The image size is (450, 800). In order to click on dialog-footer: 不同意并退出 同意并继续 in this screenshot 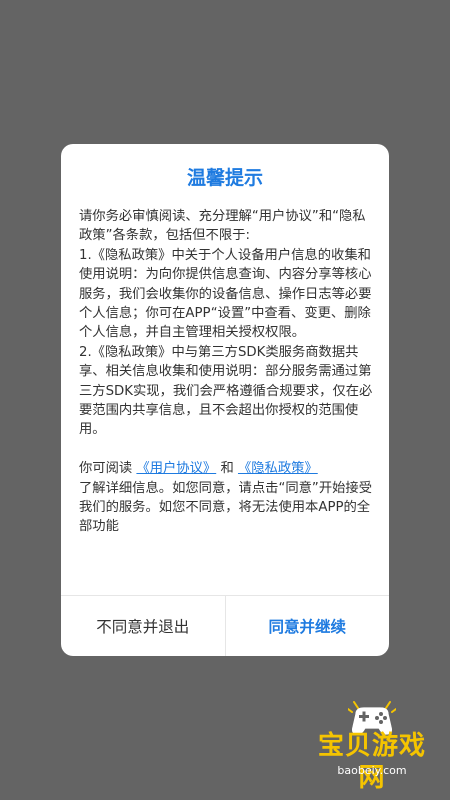, I will do `click(225, 625)`.